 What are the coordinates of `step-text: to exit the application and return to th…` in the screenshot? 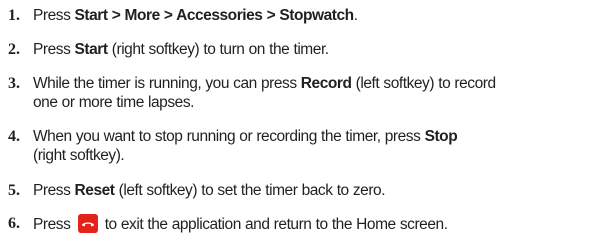 It's located at (274, 224).